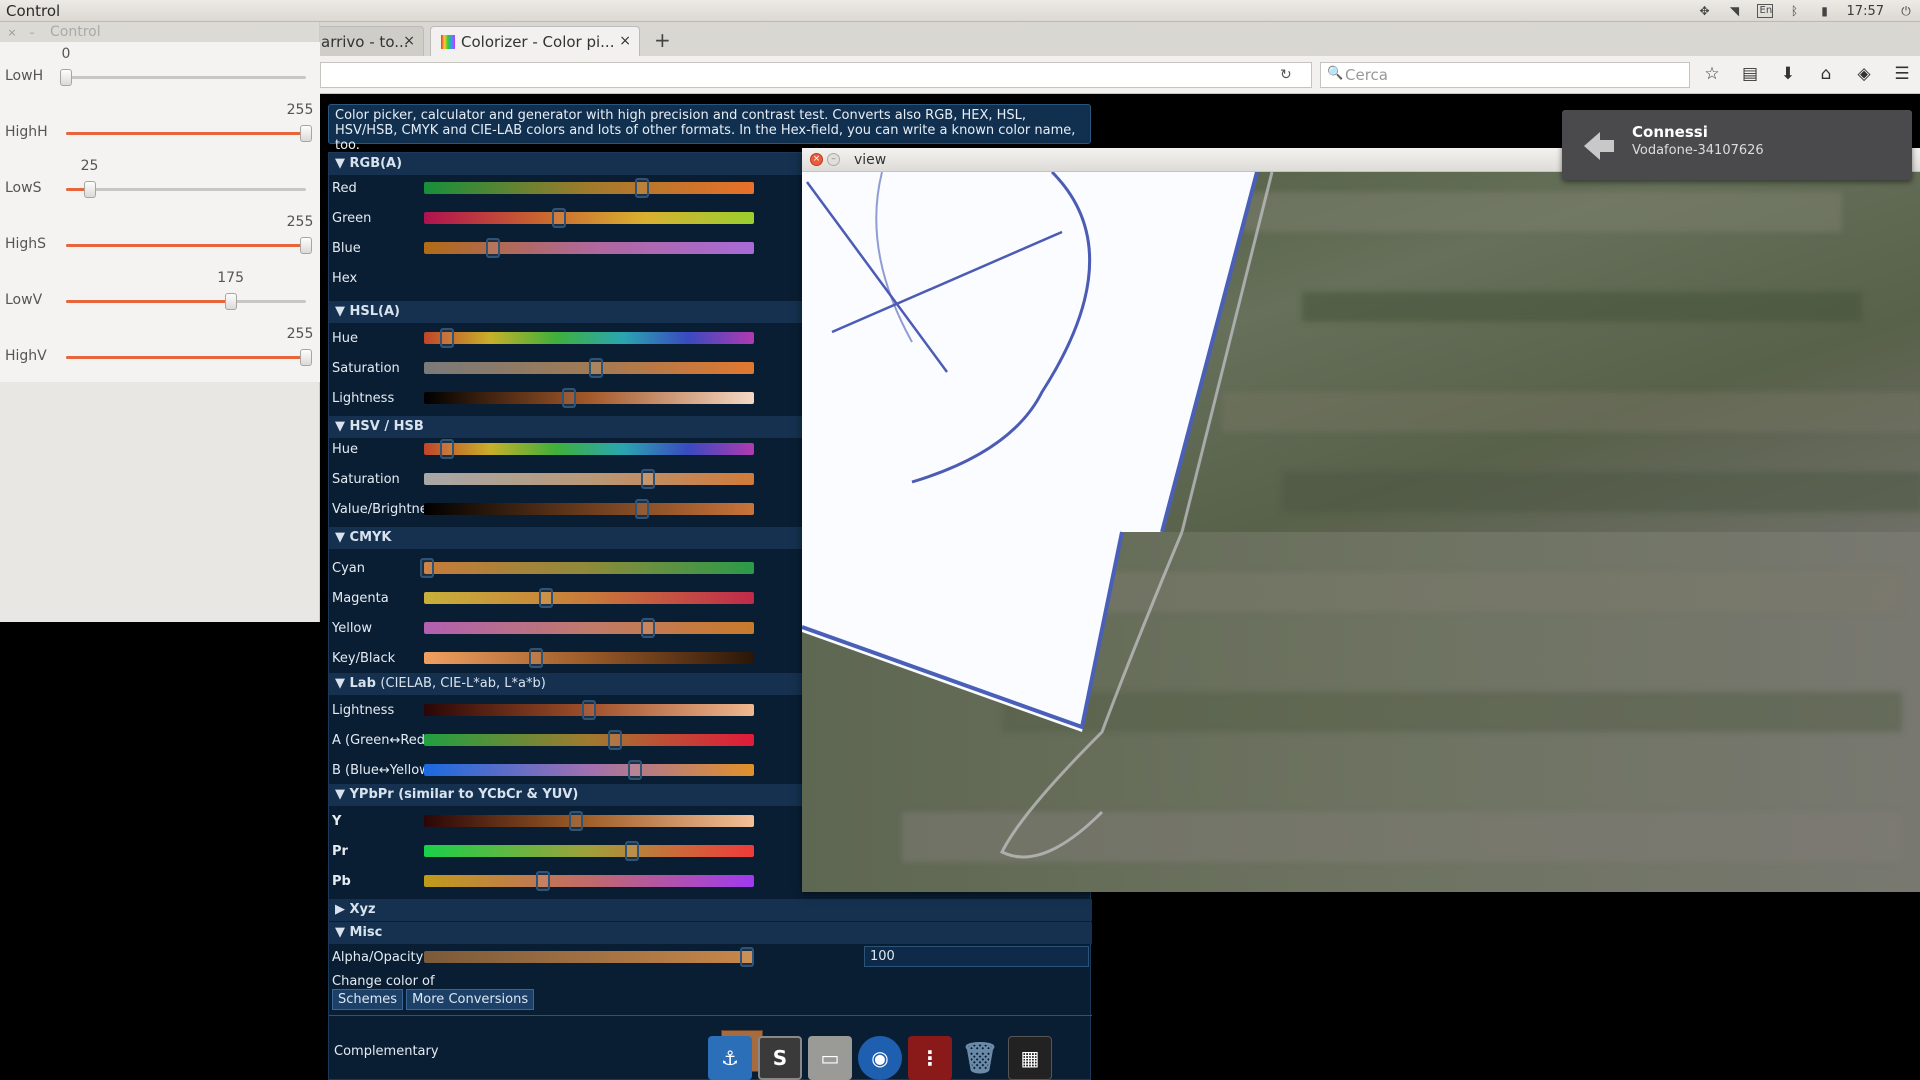  What do you see at coordinates (589, 740) in the screenshot?
I see `lab-a-slider` at bounding box center [589, 740].